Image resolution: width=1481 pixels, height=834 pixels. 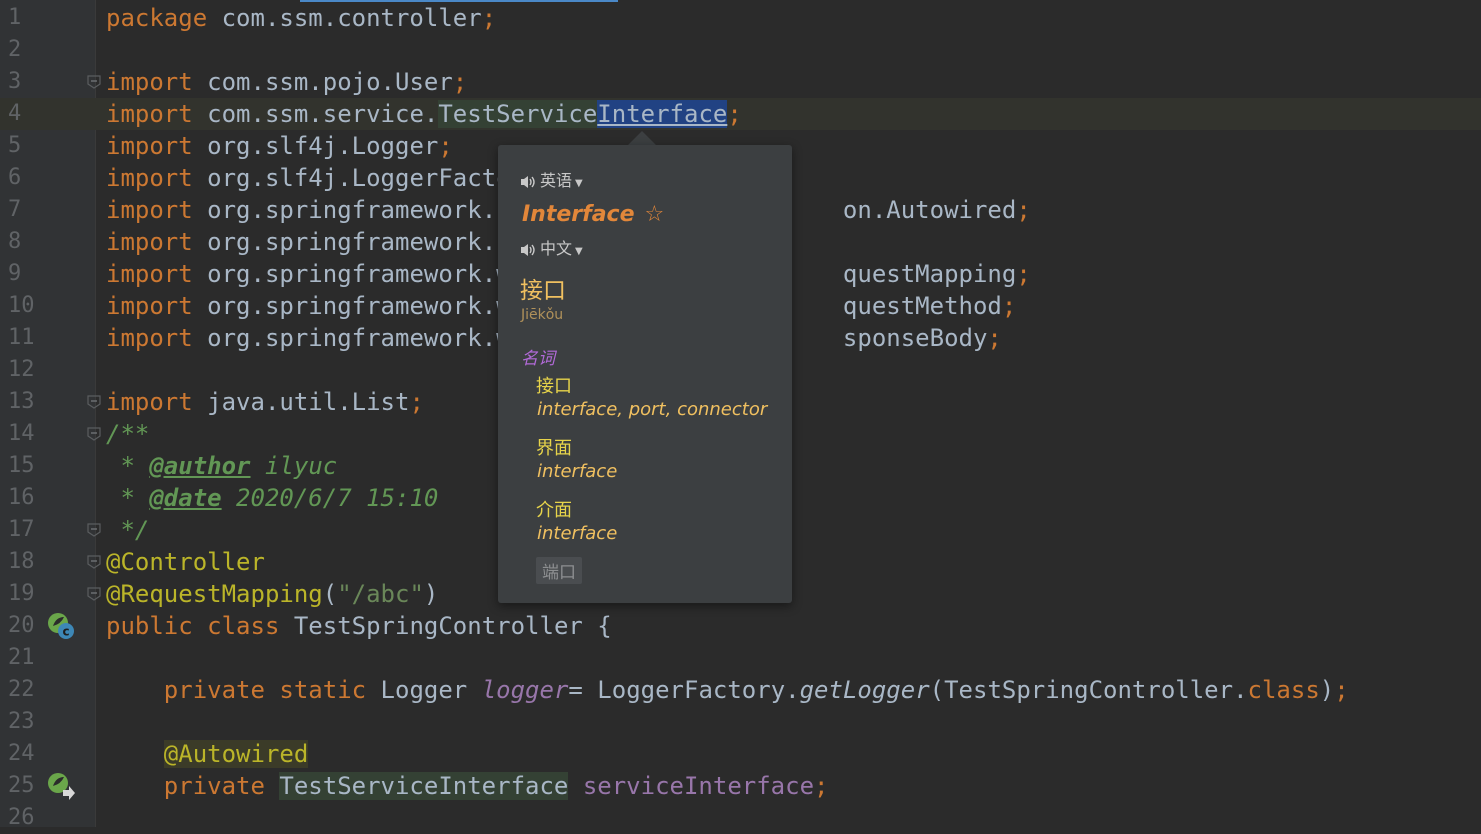 I want to click on code-token: = LoggerFactory., so click(x=684, y=690).